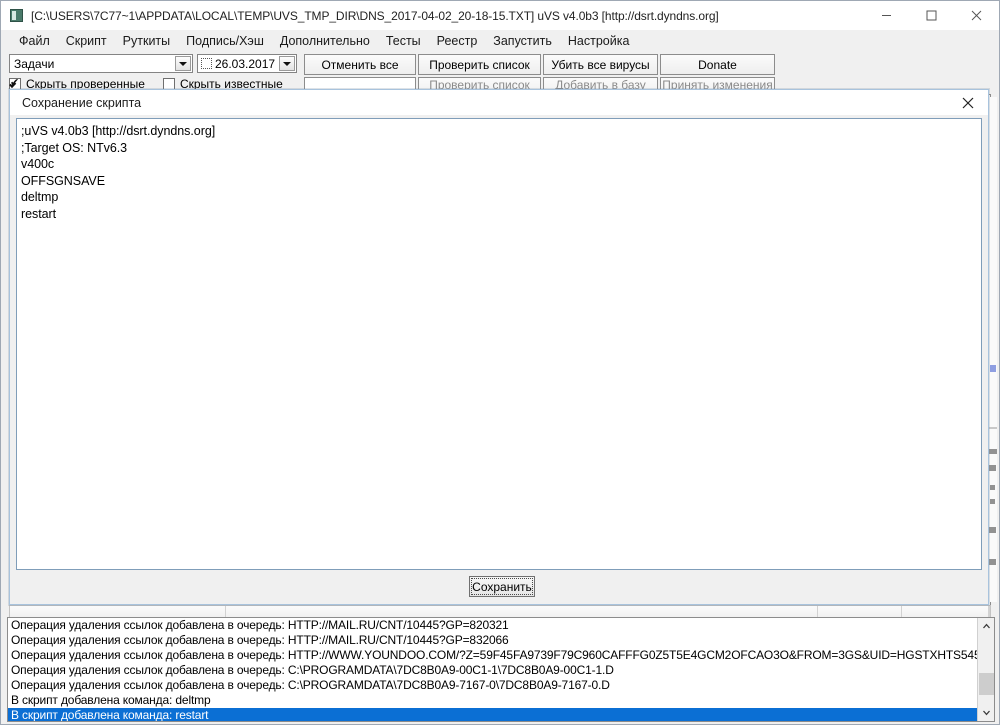 The height and width of the screenshot is (725, 1000). Describe the element at coordinates (492, 714) in the screenshot. I see `list-item-selected: В скрипт добавлена команда: restart` at that location.